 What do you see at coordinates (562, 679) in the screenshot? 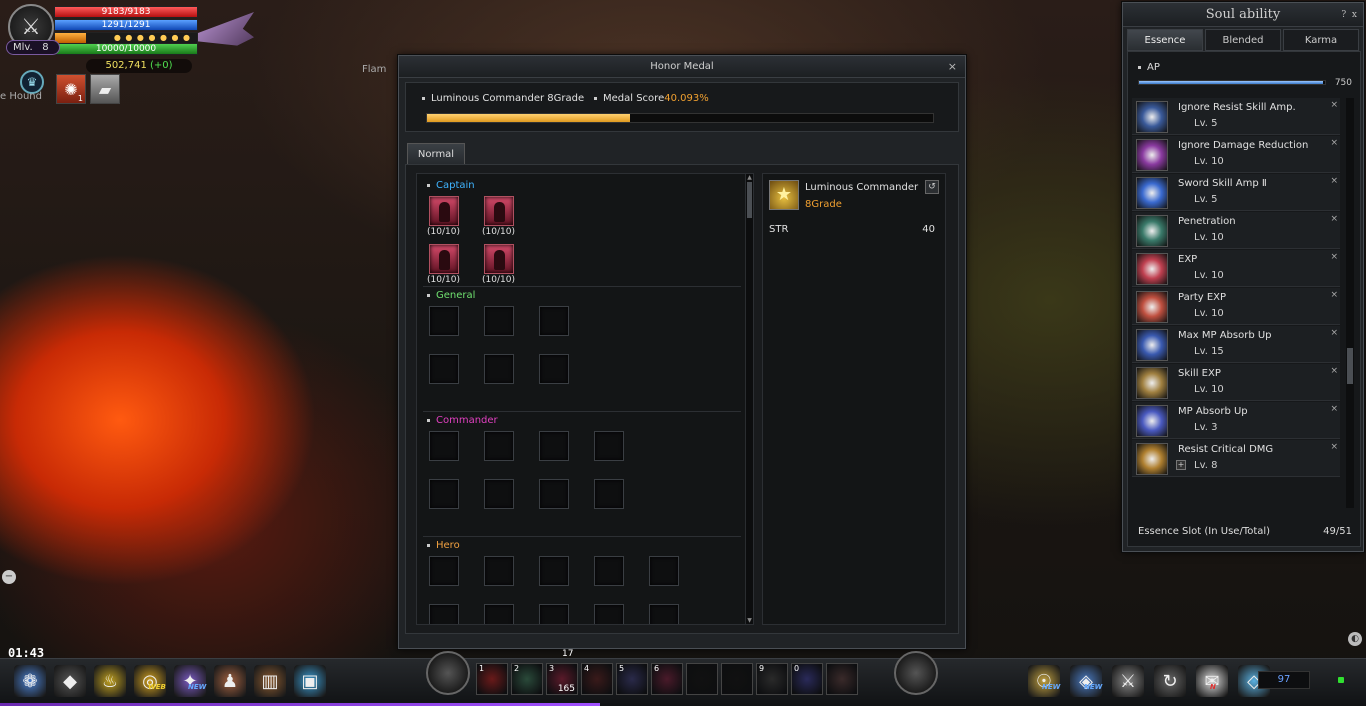
I see `skill-slot: 3 165` at bounding box center [562, 679].